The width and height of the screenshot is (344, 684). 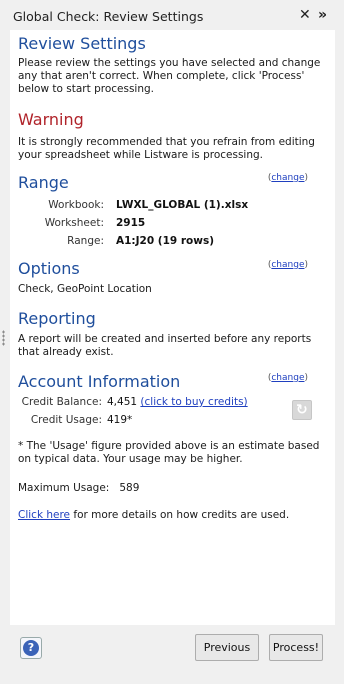 I want to click on options-change: (change), so click(x=288, y=265).